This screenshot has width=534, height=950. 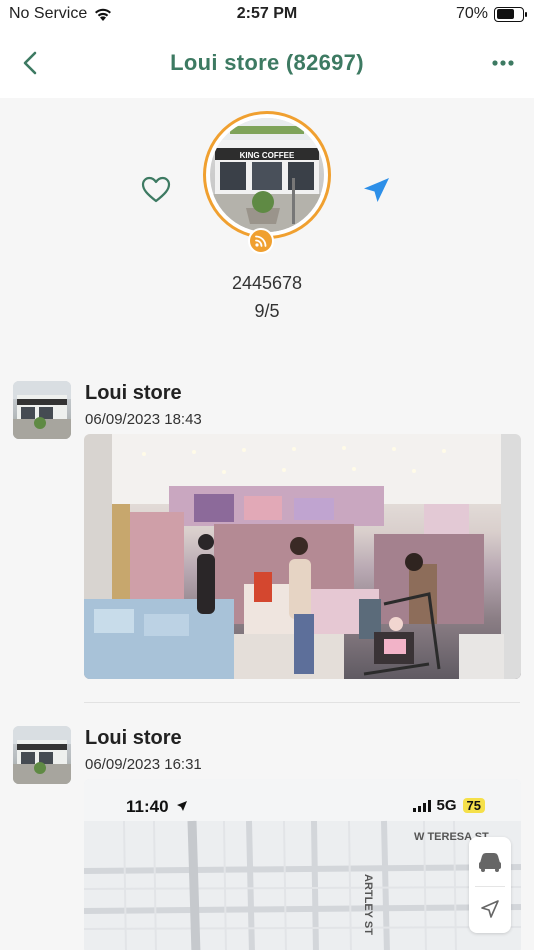 What do you see at coordinates (421, 805) in the screenshot?
I see `signal-bars-icon` at bounding box center [421, 805].